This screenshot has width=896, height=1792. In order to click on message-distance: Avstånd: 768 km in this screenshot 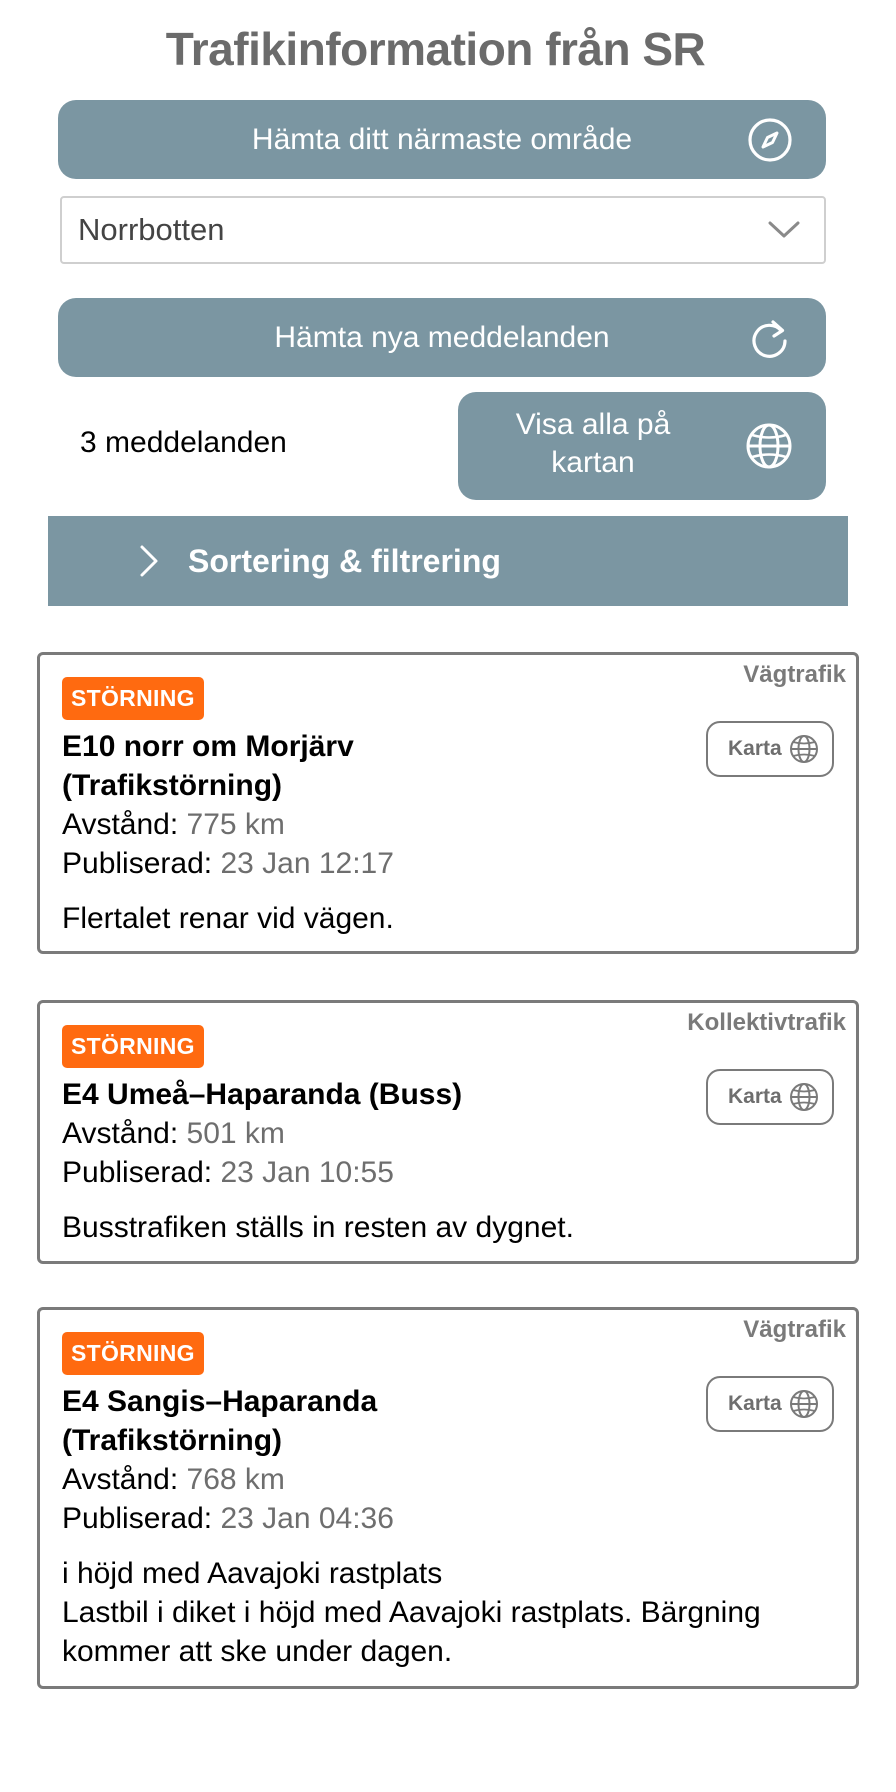, I will do `click(173, 1479)`.